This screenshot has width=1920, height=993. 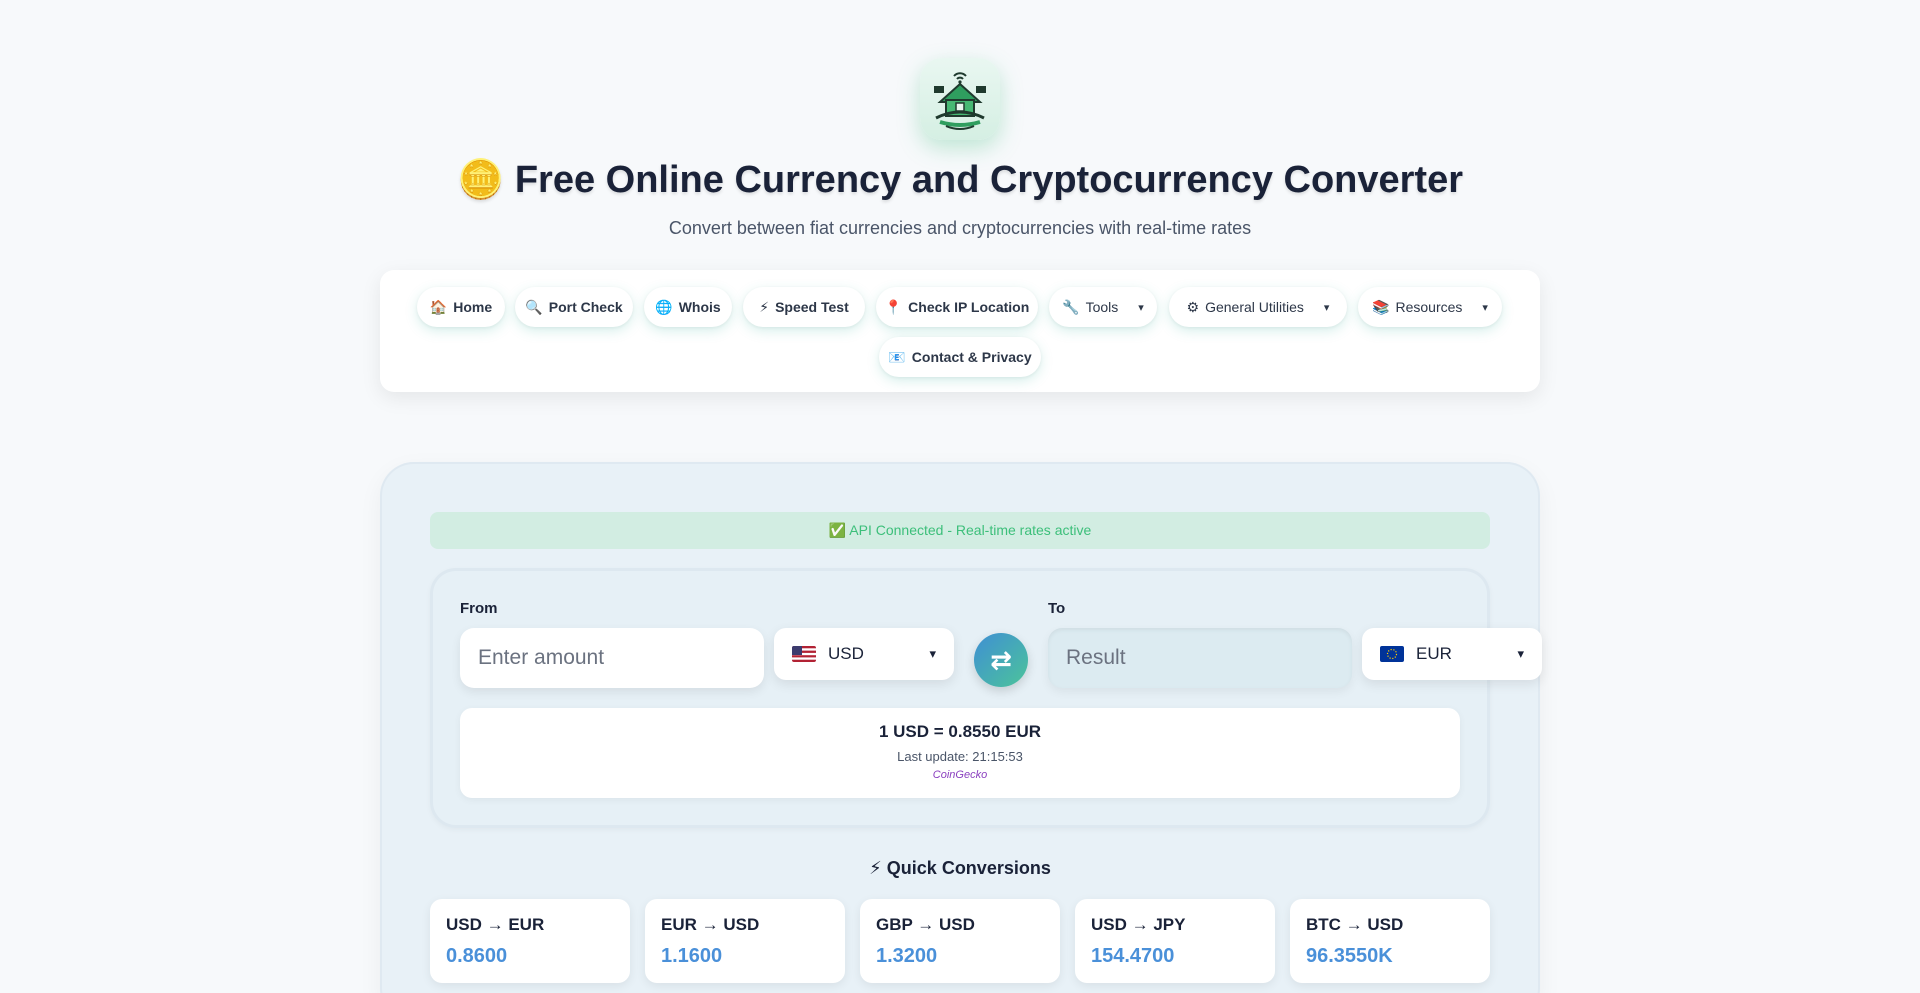 I want to click on last-update-text: Last update: 21:15:53, so click(x=960, y=756).